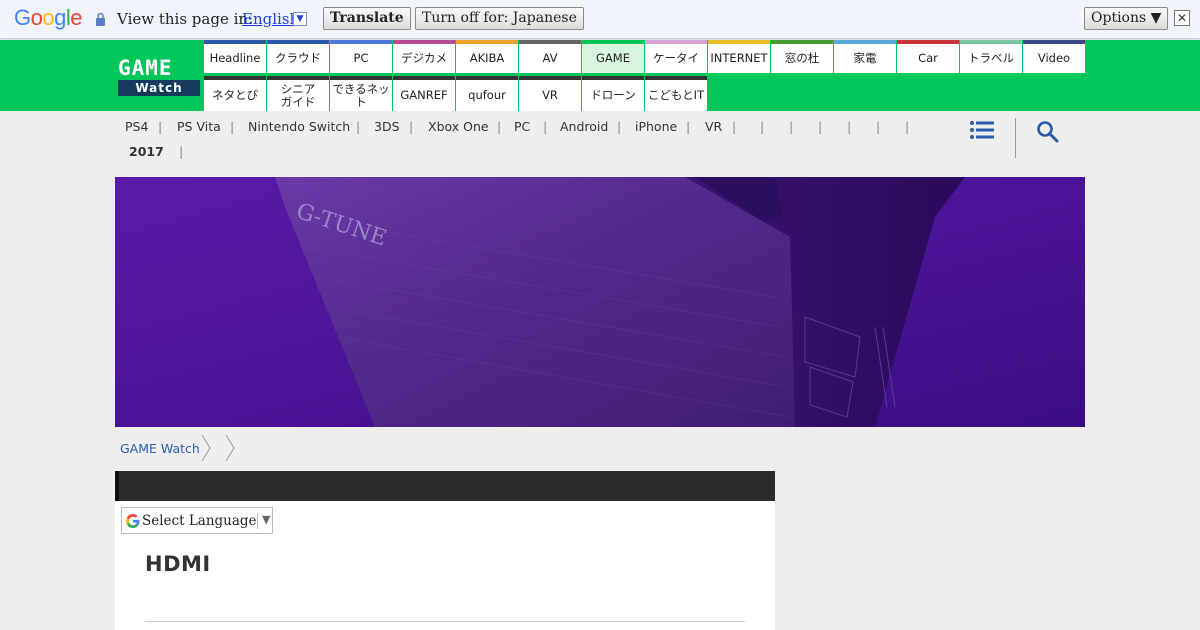 The height and width of the screenshot is (630, 1200). What do you see at coordinates (499, 18) in the screenshot?
I see `turn-off-button: Turn off for: Japanese` at bounding box center [499, 18].